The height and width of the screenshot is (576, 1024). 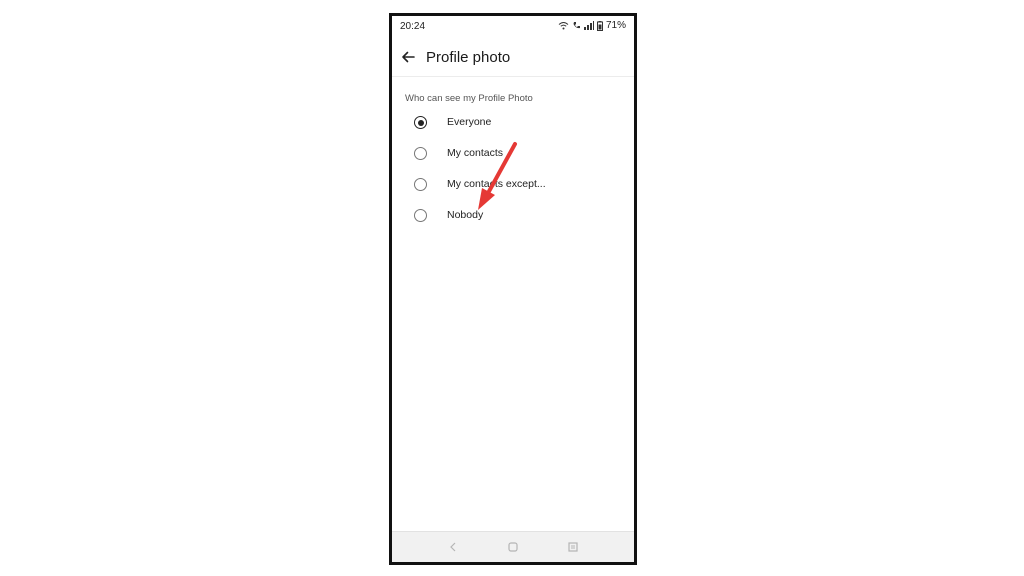 I want to click on option-label: My contacts, so click(x=475, y=153).